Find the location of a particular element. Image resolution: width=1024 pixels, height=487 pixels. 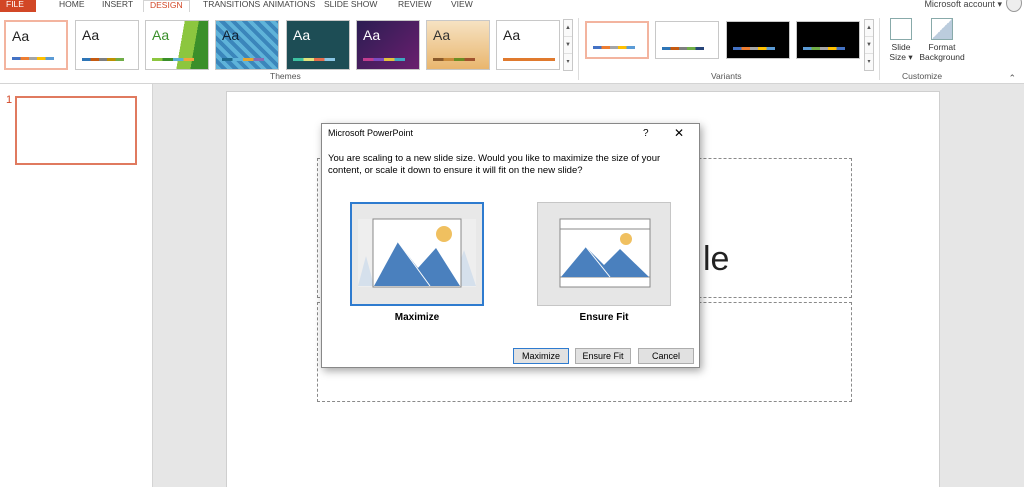

slide-size-button: Slide Size ▾ is located at coordinates (901, 40).